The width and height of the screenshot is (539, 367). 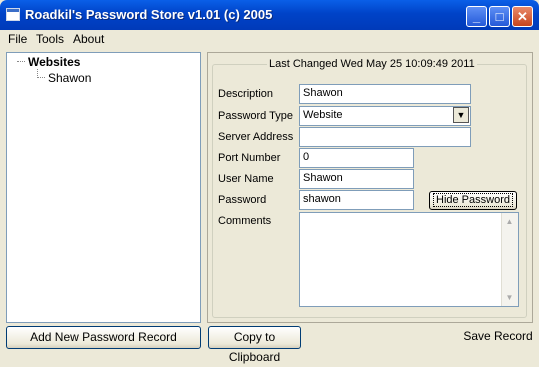 I want to click on save-record-button: Save Record, so click(x=498, y=337).